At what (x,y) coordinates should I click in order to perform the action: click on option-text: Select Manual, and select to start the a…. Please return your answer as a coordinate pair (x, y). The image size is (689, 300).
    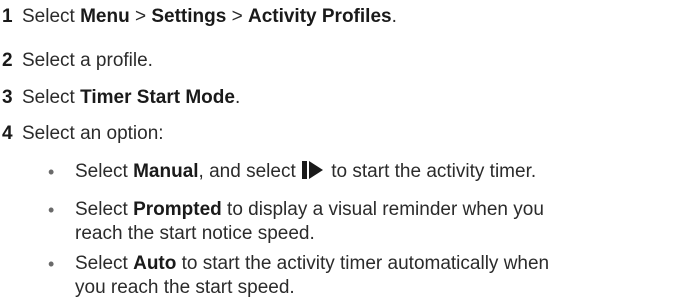
    Looking at the image, I should click on (305, 173).